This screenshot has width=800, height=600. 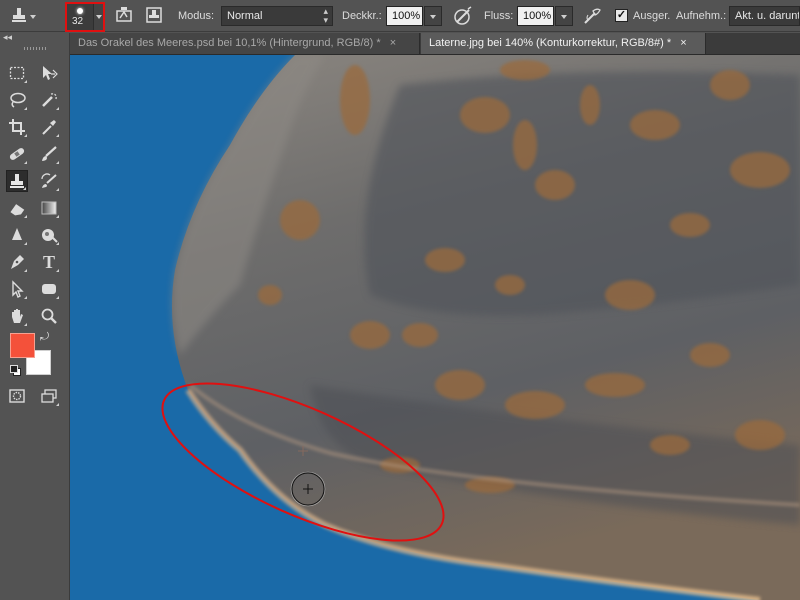 What do you see at coordinates (85, 17) in the screenshot?
I see `brush-preset-picker: 32` at bounding box center [85, 17].